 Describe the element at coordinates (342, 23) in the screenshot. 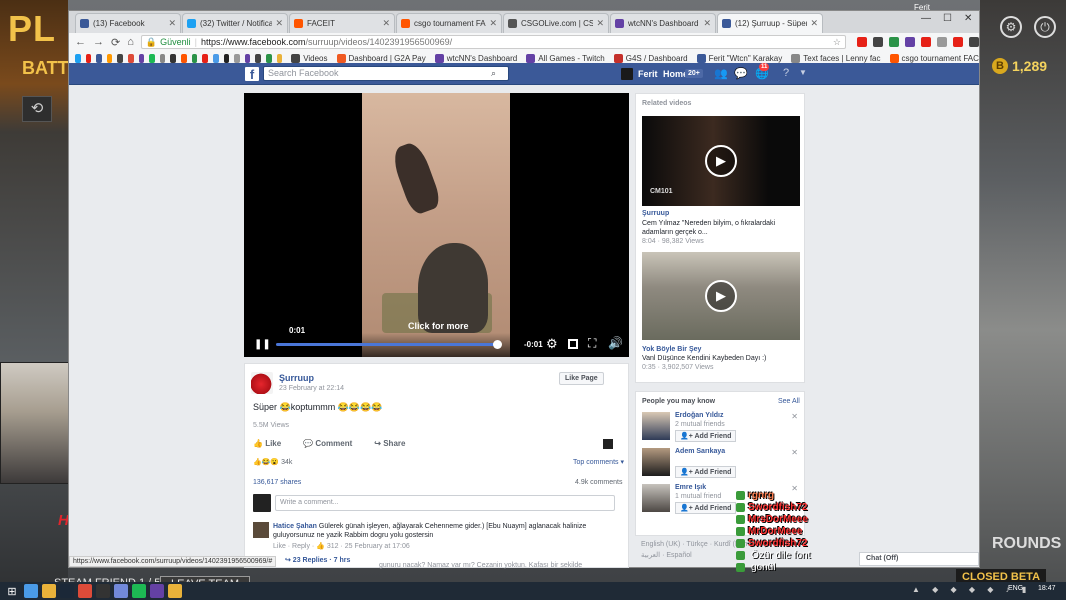

I see `browser-tab: FACEIT ✕` at that location.